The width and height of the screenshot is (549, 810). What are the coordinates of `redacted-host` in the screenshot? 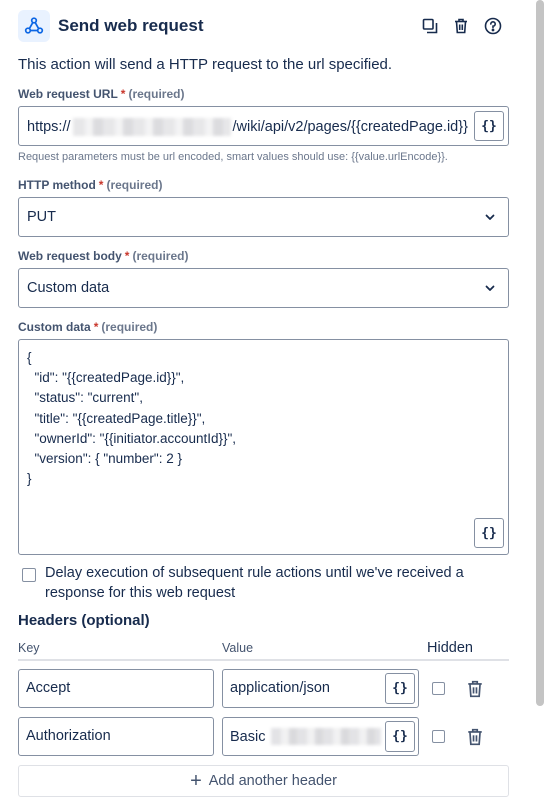 It's located at (151, 127).